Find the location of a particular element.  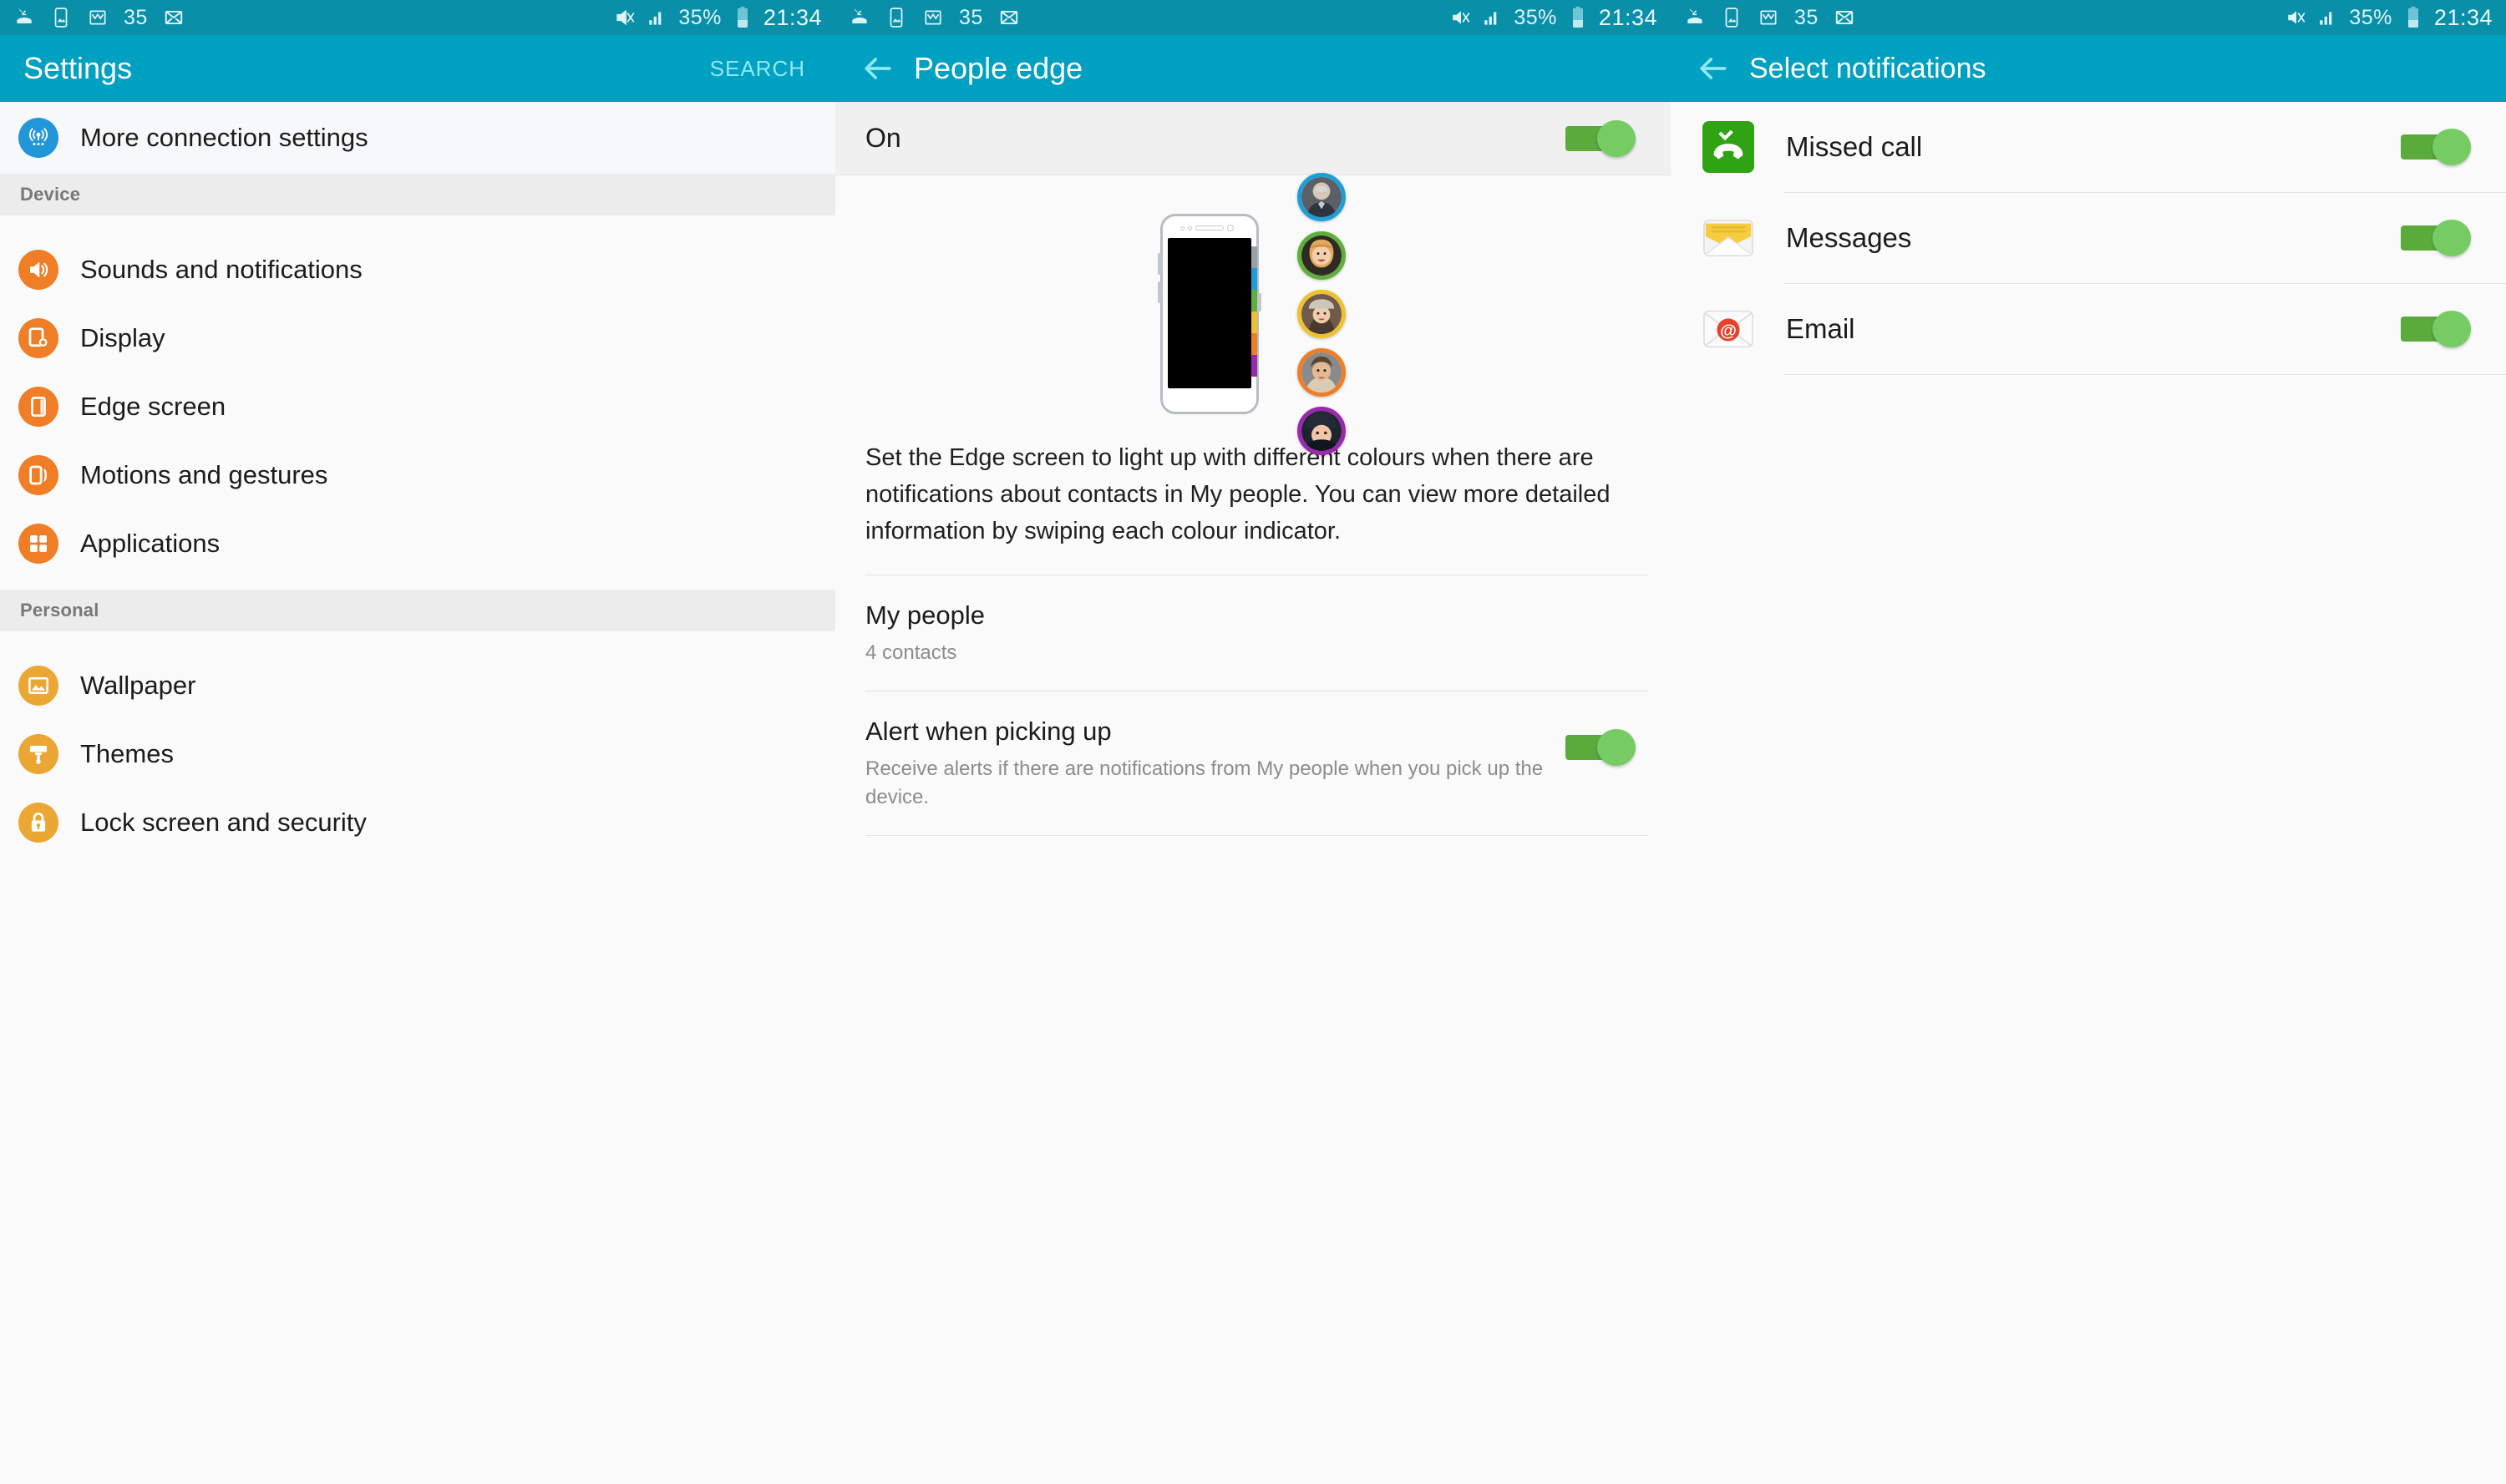

people-edge-illustration is located at coordinates (1253, 314).